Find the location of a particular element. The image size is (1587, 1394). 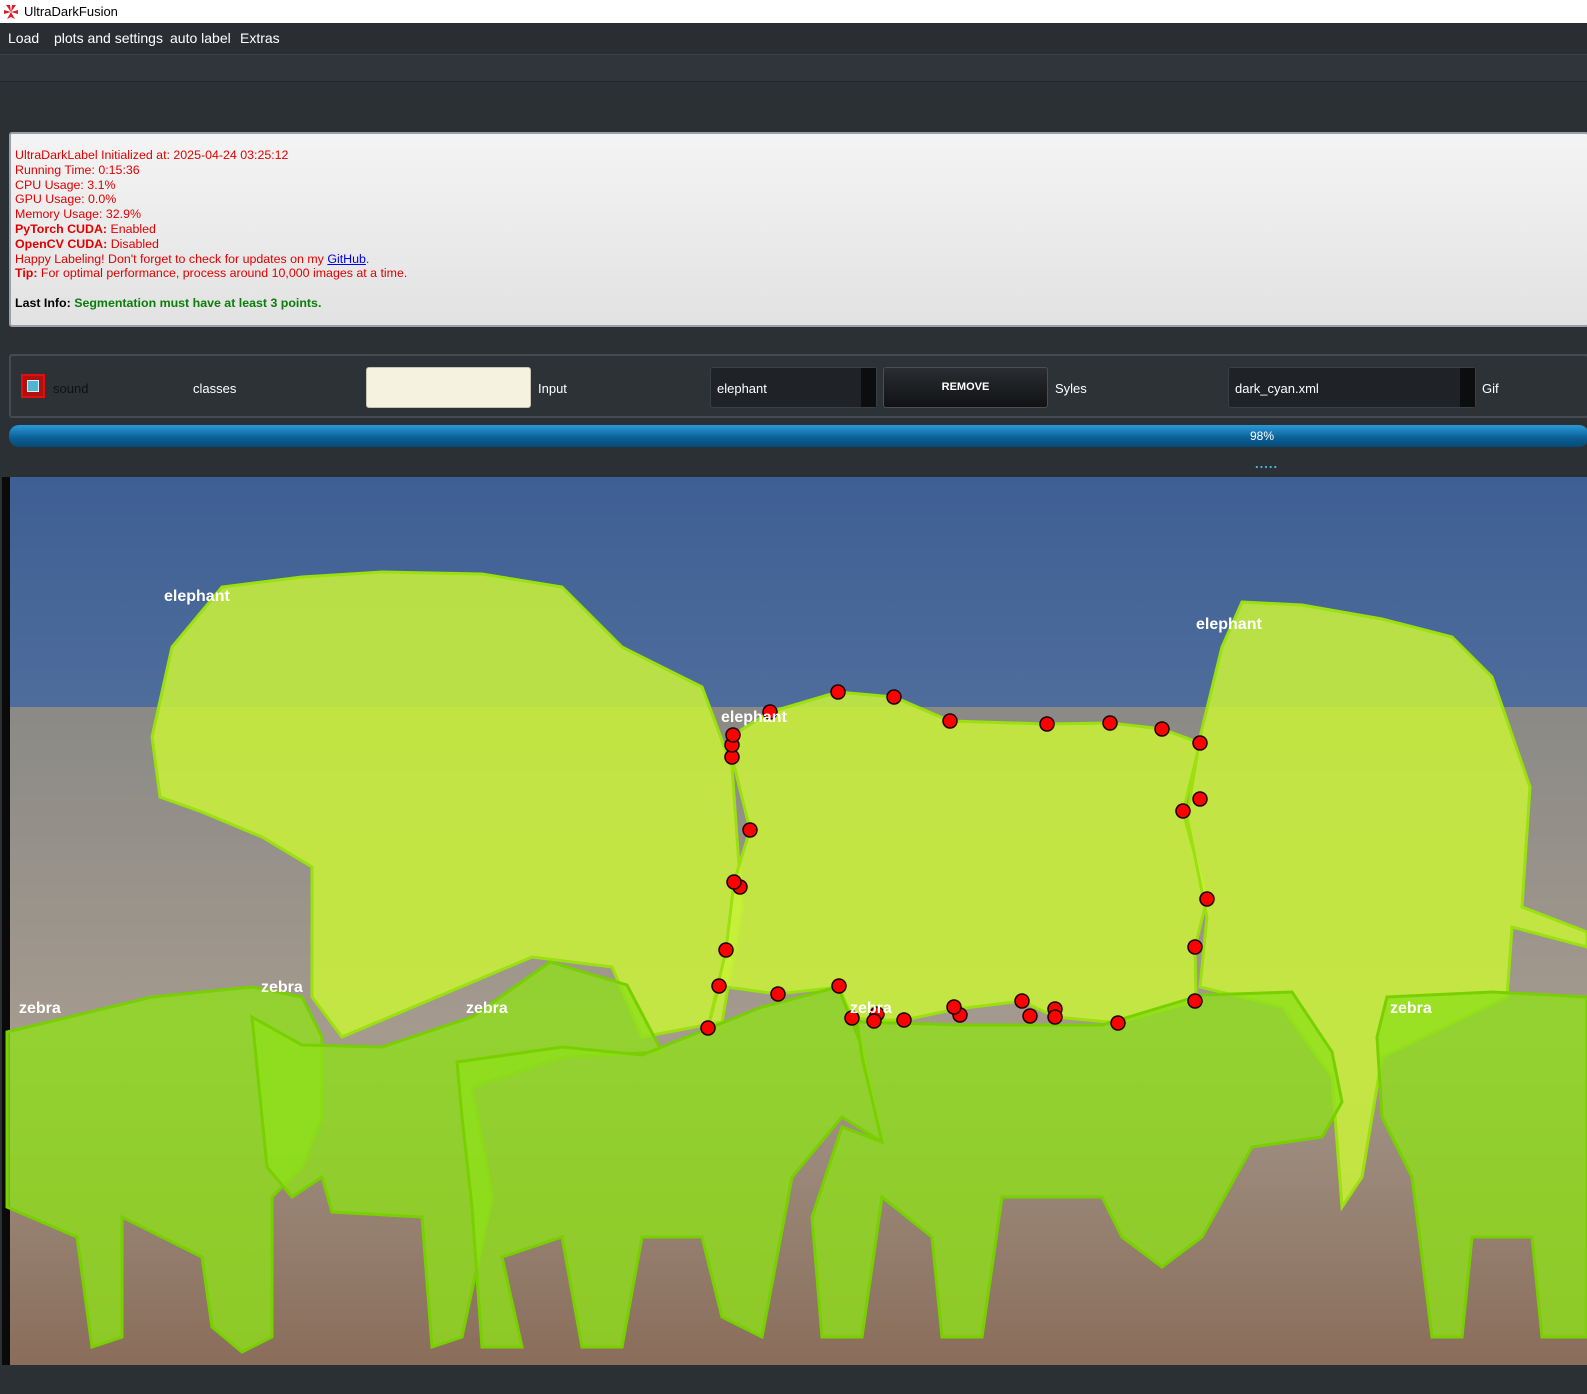

pytorch-value: Enabled is located at coordinates (131, 228).